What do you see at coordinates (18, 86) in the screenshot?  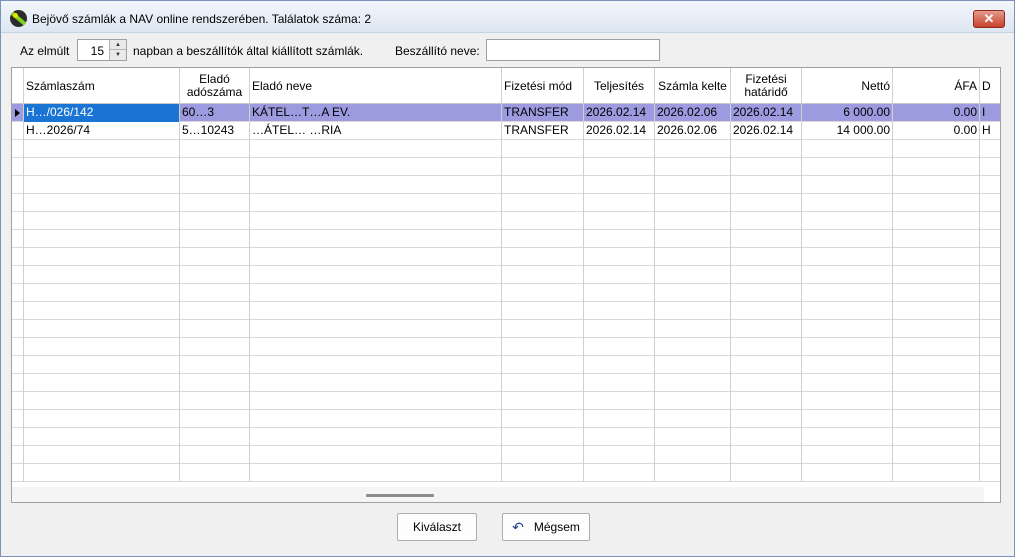 I see `row-indicator-header` at bounding box center [18, 86].